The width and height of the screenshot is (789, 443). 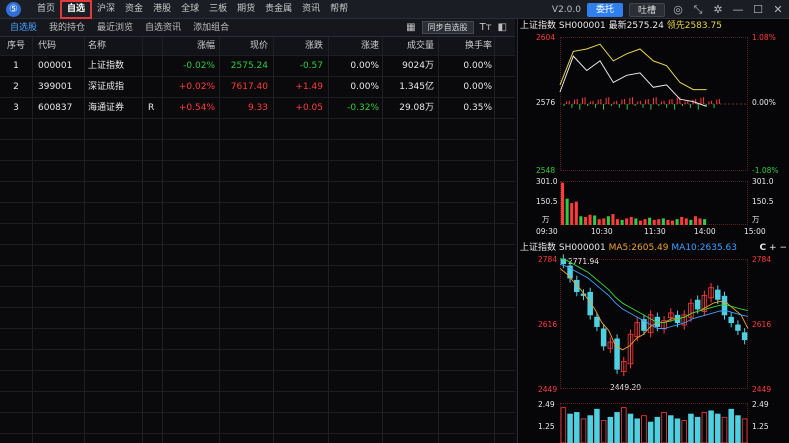 I want to click on cell-volume: 29.08万, so click(x=416, y=108).